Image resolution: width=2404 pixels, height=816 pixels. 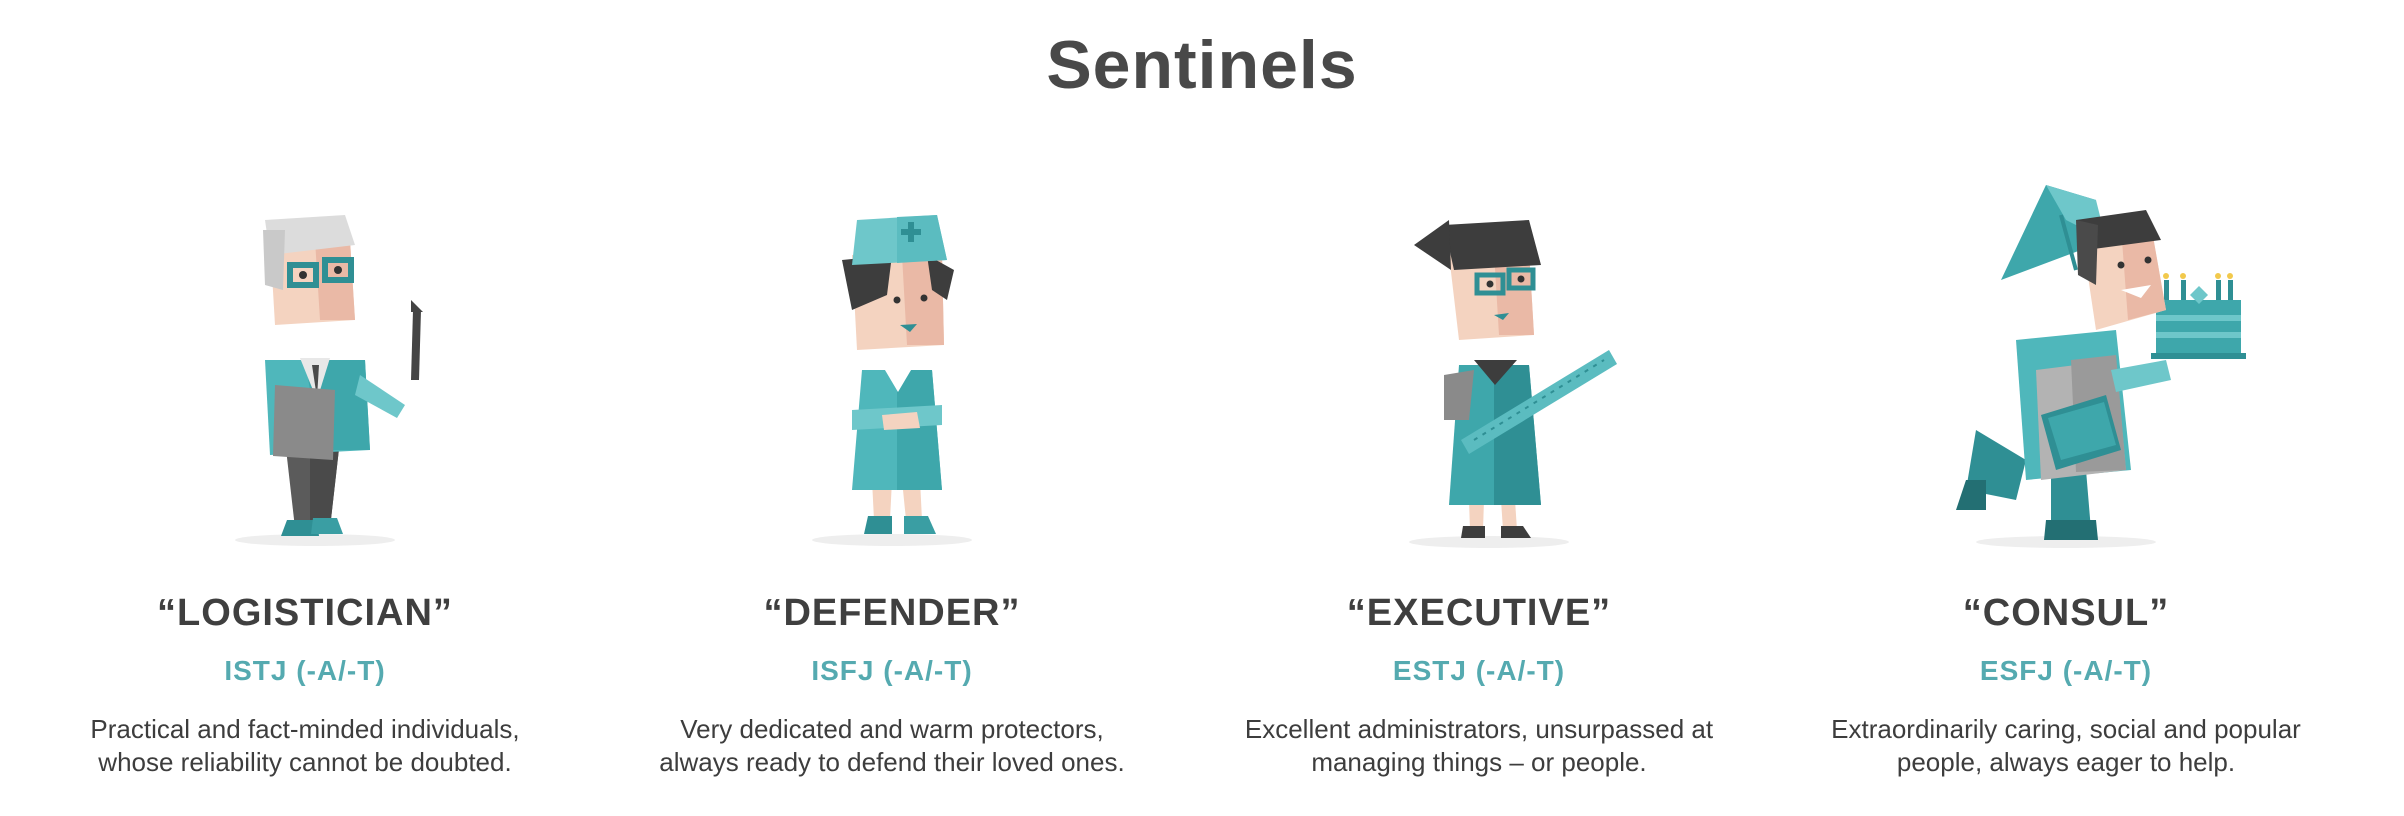 What do you see at coordinates (892, 762) in the screenshot?
I see `description-line-2: always ready to defend their loved ones.` at bounding box center [892, 762].